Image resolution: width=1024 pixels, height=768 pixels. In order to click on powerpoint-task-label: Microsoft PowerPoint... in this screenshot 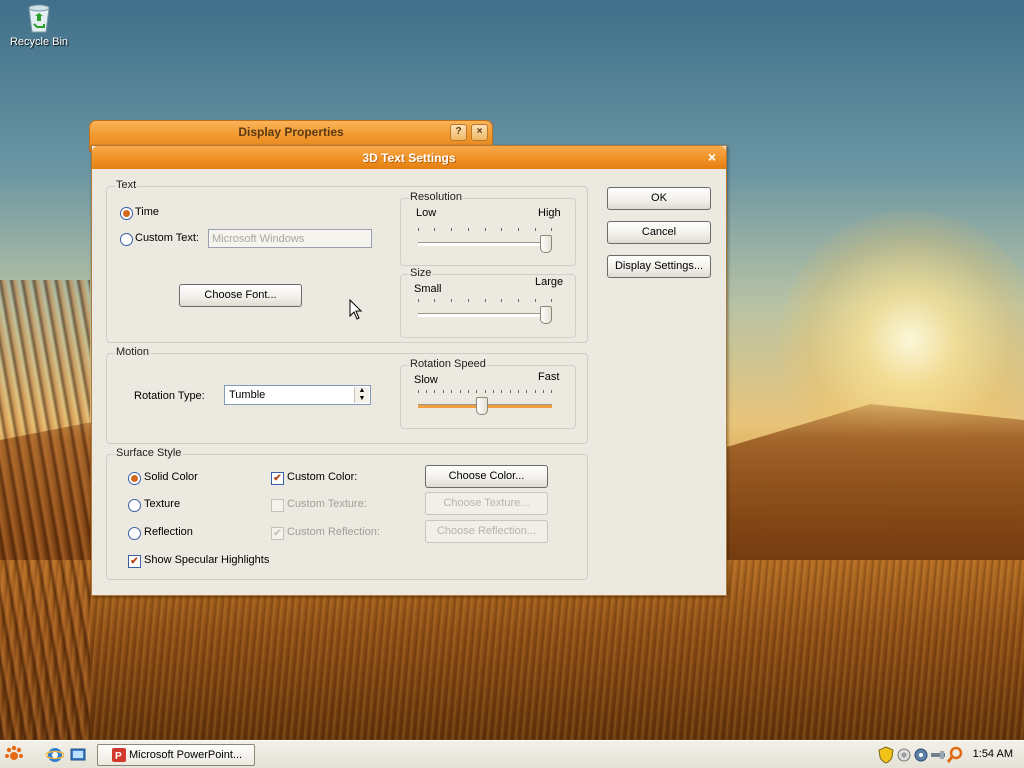, I will do `click(186, 755)`.